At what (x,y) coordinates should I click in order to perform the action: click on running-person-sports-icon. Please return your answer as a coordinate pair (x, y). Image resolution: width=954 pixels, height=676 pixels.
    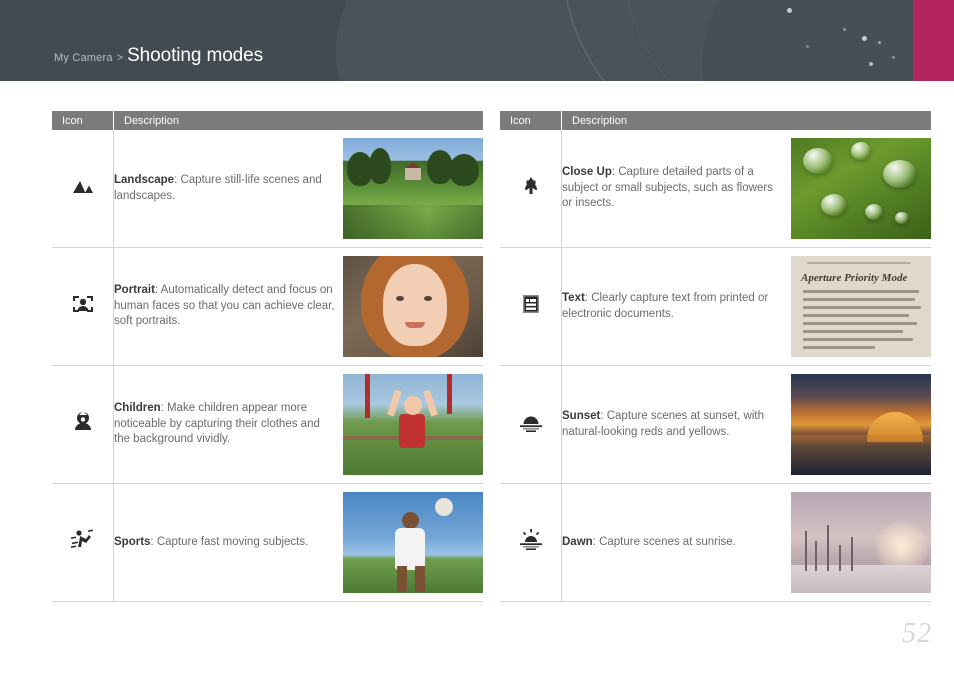
    Looking at the image, I should click on (83, 540).